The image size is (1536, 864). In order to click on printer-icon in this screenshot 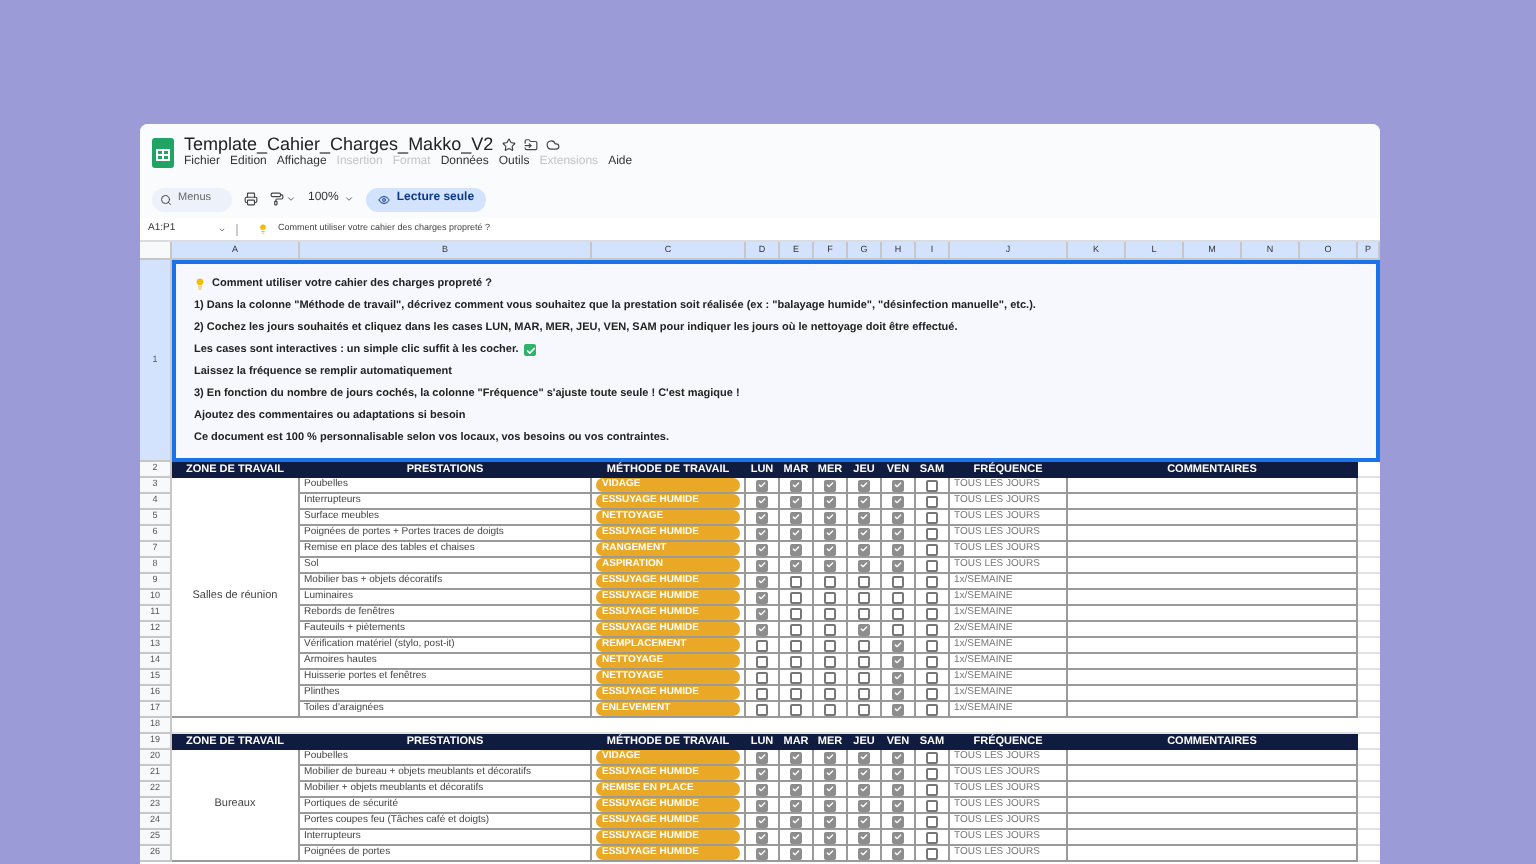, I will do `click(251, 199)`.